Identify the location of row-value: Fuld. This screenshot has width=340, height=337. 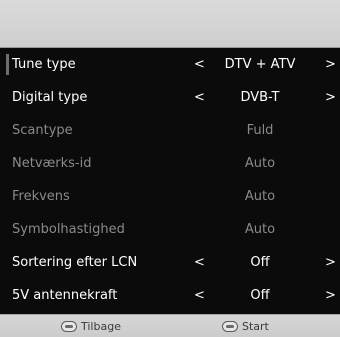
(260, 130).